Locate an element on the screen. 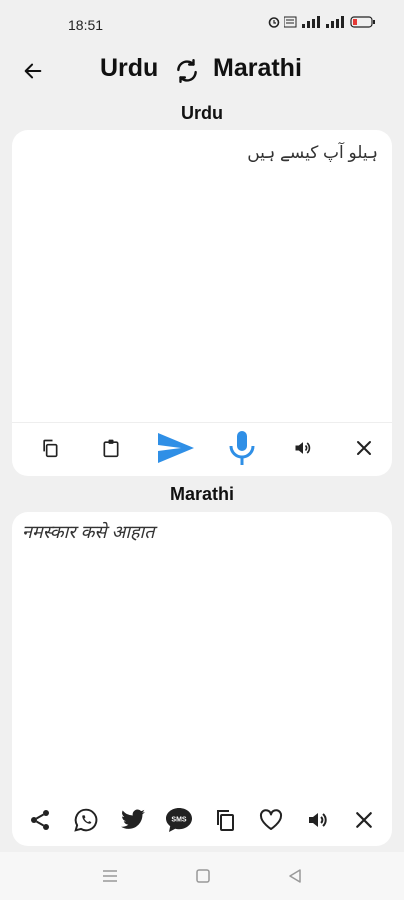 The width and height of the screenshot is (404, 900). sms-button: SMS is located at coordinates (179, 820).